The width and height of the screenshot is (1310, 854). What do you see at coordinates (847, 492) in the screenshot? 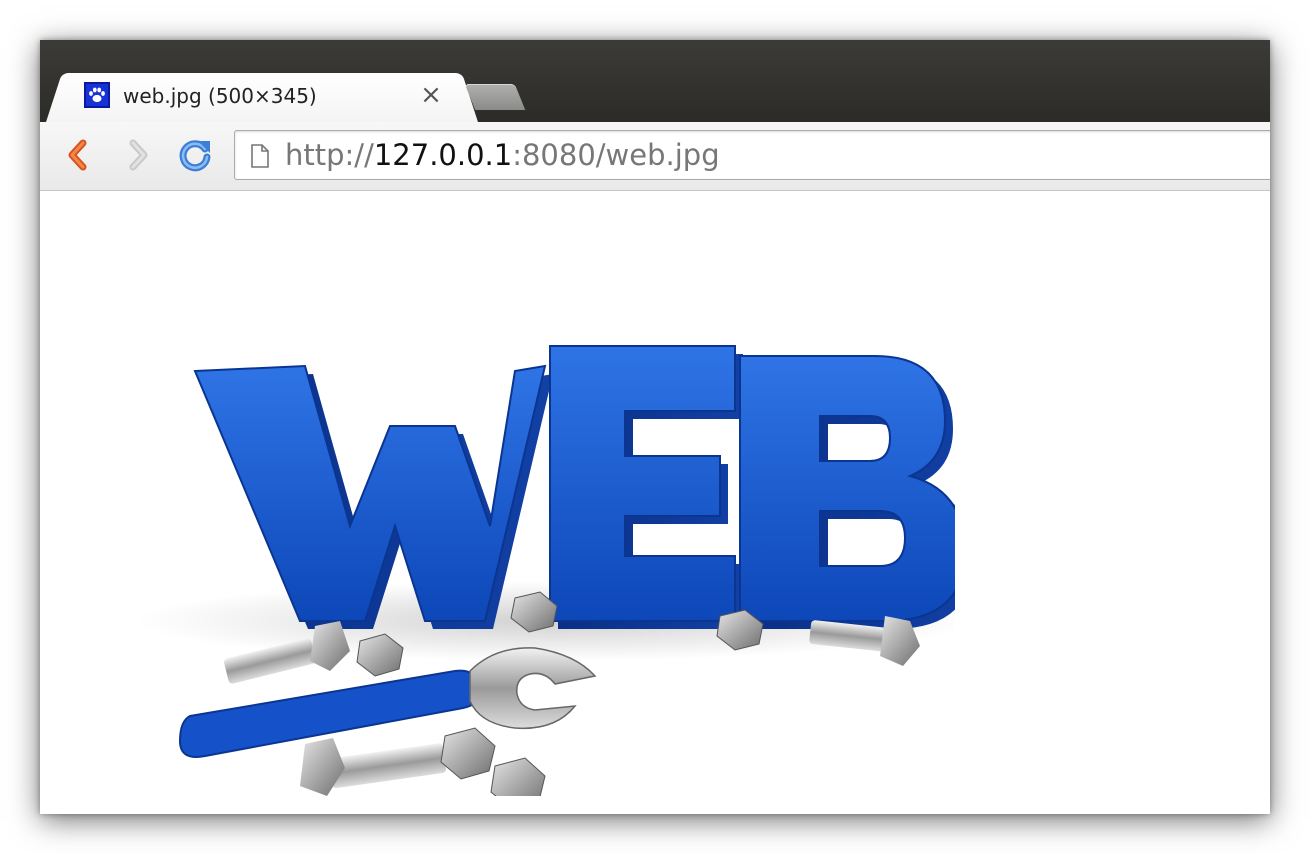
I see `letter-b-graphic` at bounding box center [847, 492].